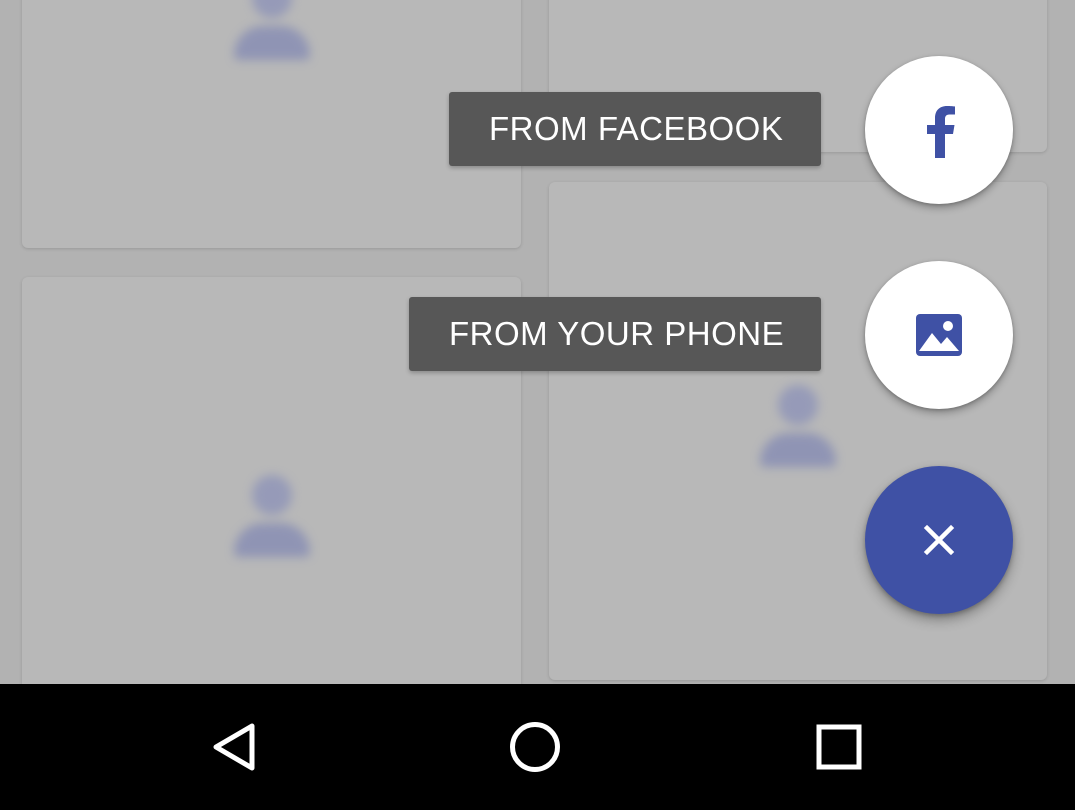 This screenshot has height=810, width=1075. I want to click on home-button, so click(535, 747).